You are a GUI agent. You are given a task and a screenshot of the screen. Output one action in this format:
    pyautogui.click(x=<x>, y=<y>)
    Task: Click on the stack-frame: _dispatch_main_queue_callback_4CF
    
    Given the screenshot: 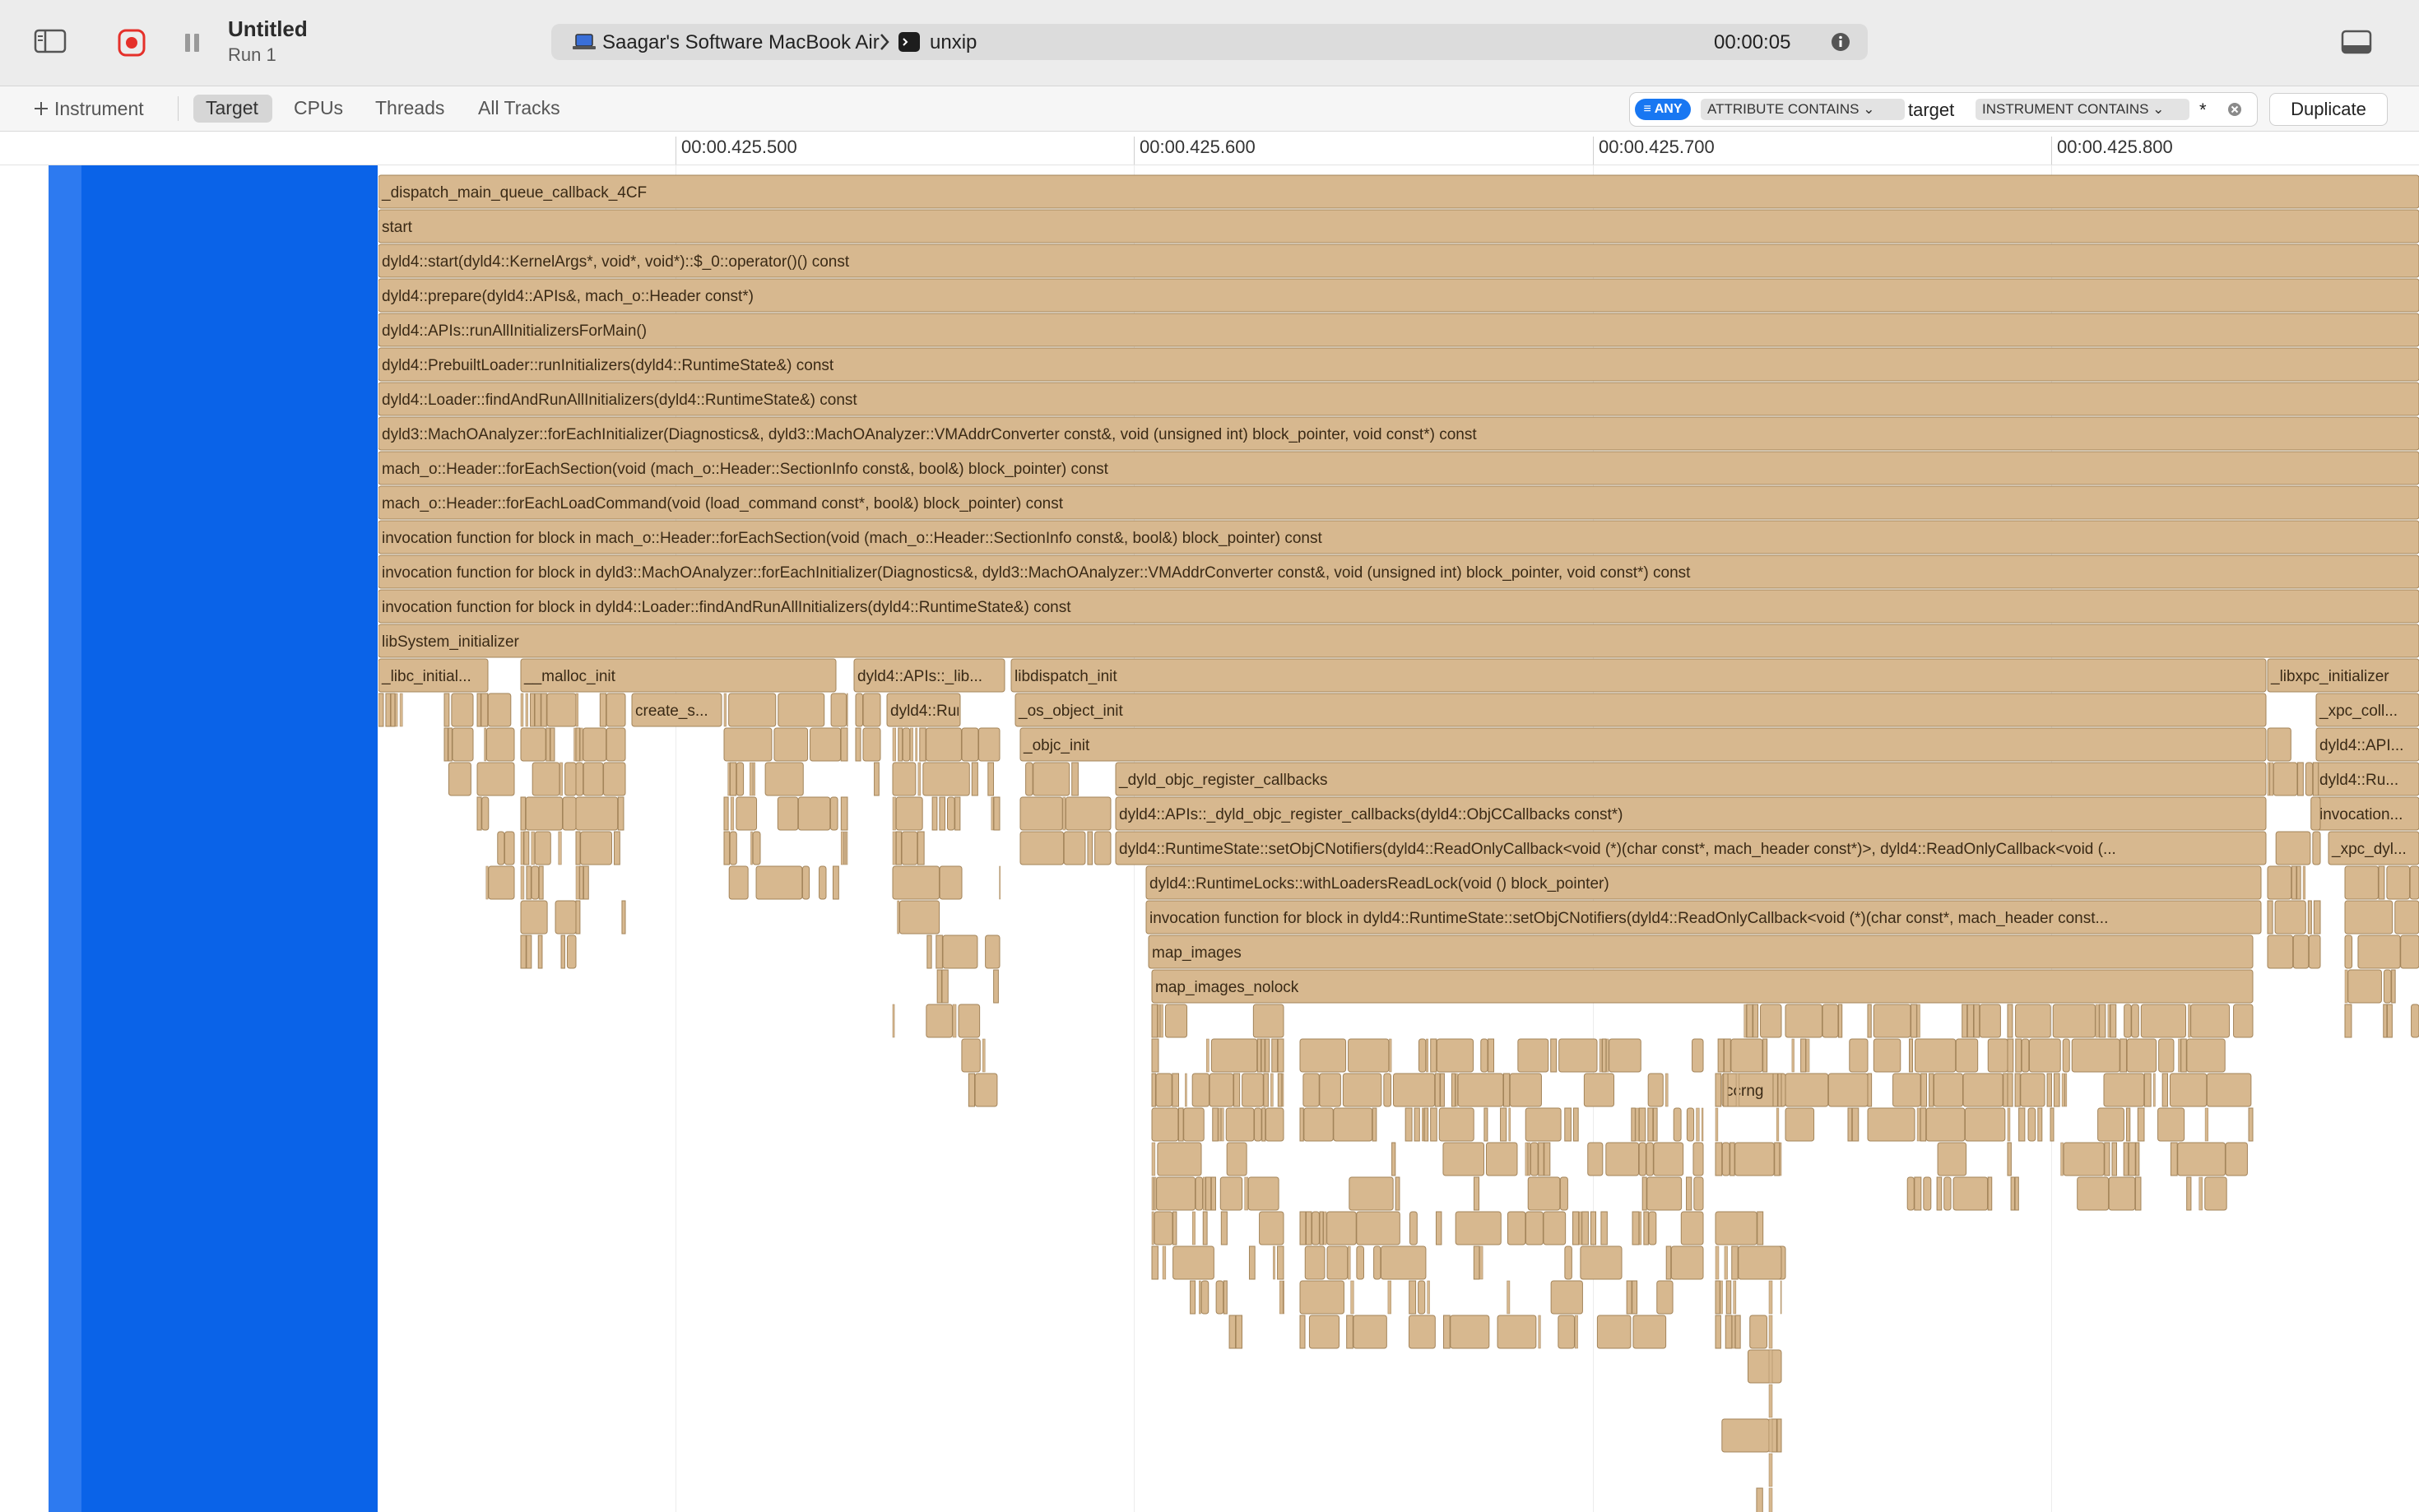 What is the action you would take?
    pyautogui.click(x=1398, y=191)
    